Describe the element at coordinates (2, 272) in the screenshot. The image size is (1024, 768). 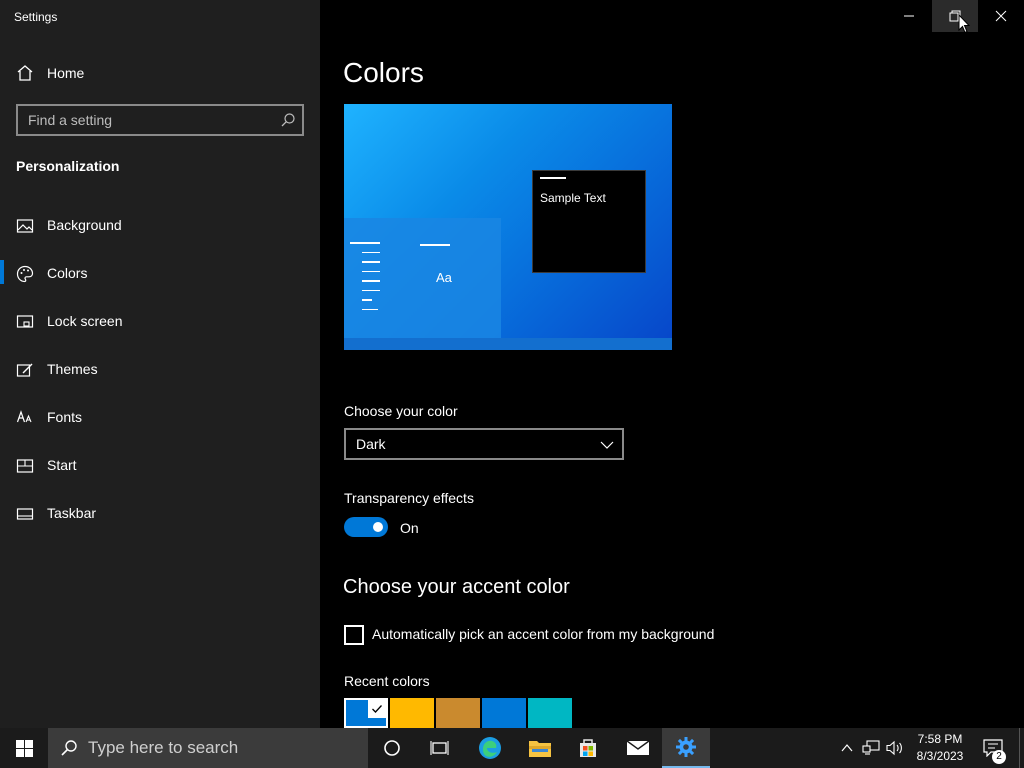
I see `active-indicator` at that location.